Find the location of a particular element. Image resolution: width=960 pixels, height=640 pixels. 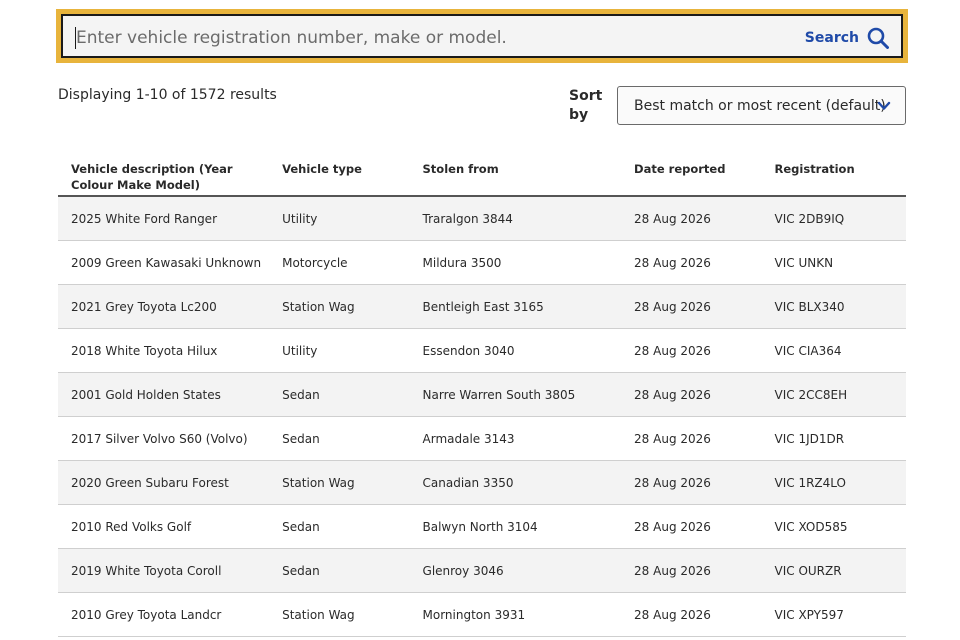

search-box: Search is located at coordinates (482, 36).